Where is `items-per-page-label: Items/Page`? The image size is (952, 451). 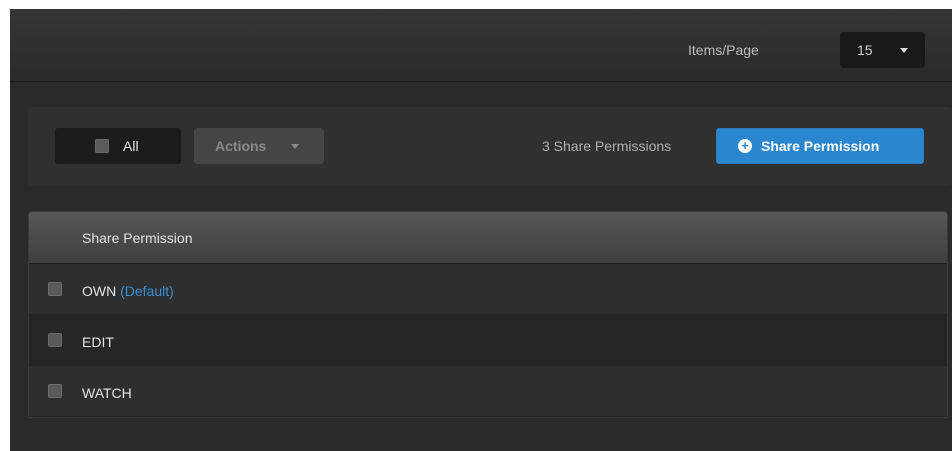
items-per-page-label: Items/Page is located at coordinates (723, 50).